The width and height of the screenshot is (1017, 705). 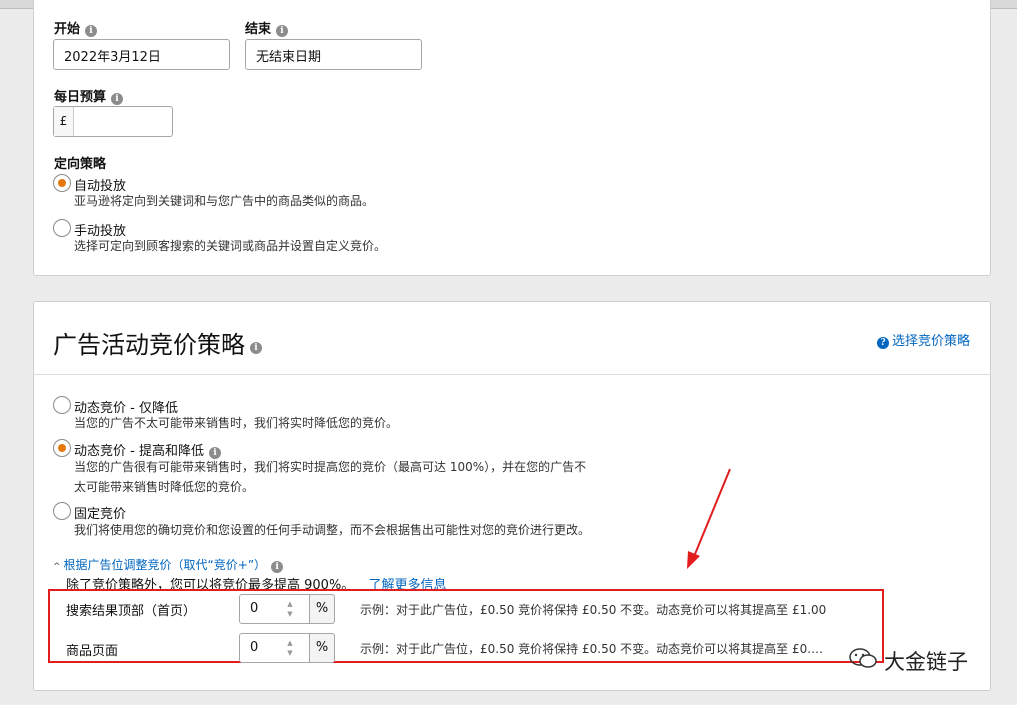 What do you see at coordinates (62, 228) in the screenshot?
I see `radio-manual-targeting` at bounding box center [62, 228].